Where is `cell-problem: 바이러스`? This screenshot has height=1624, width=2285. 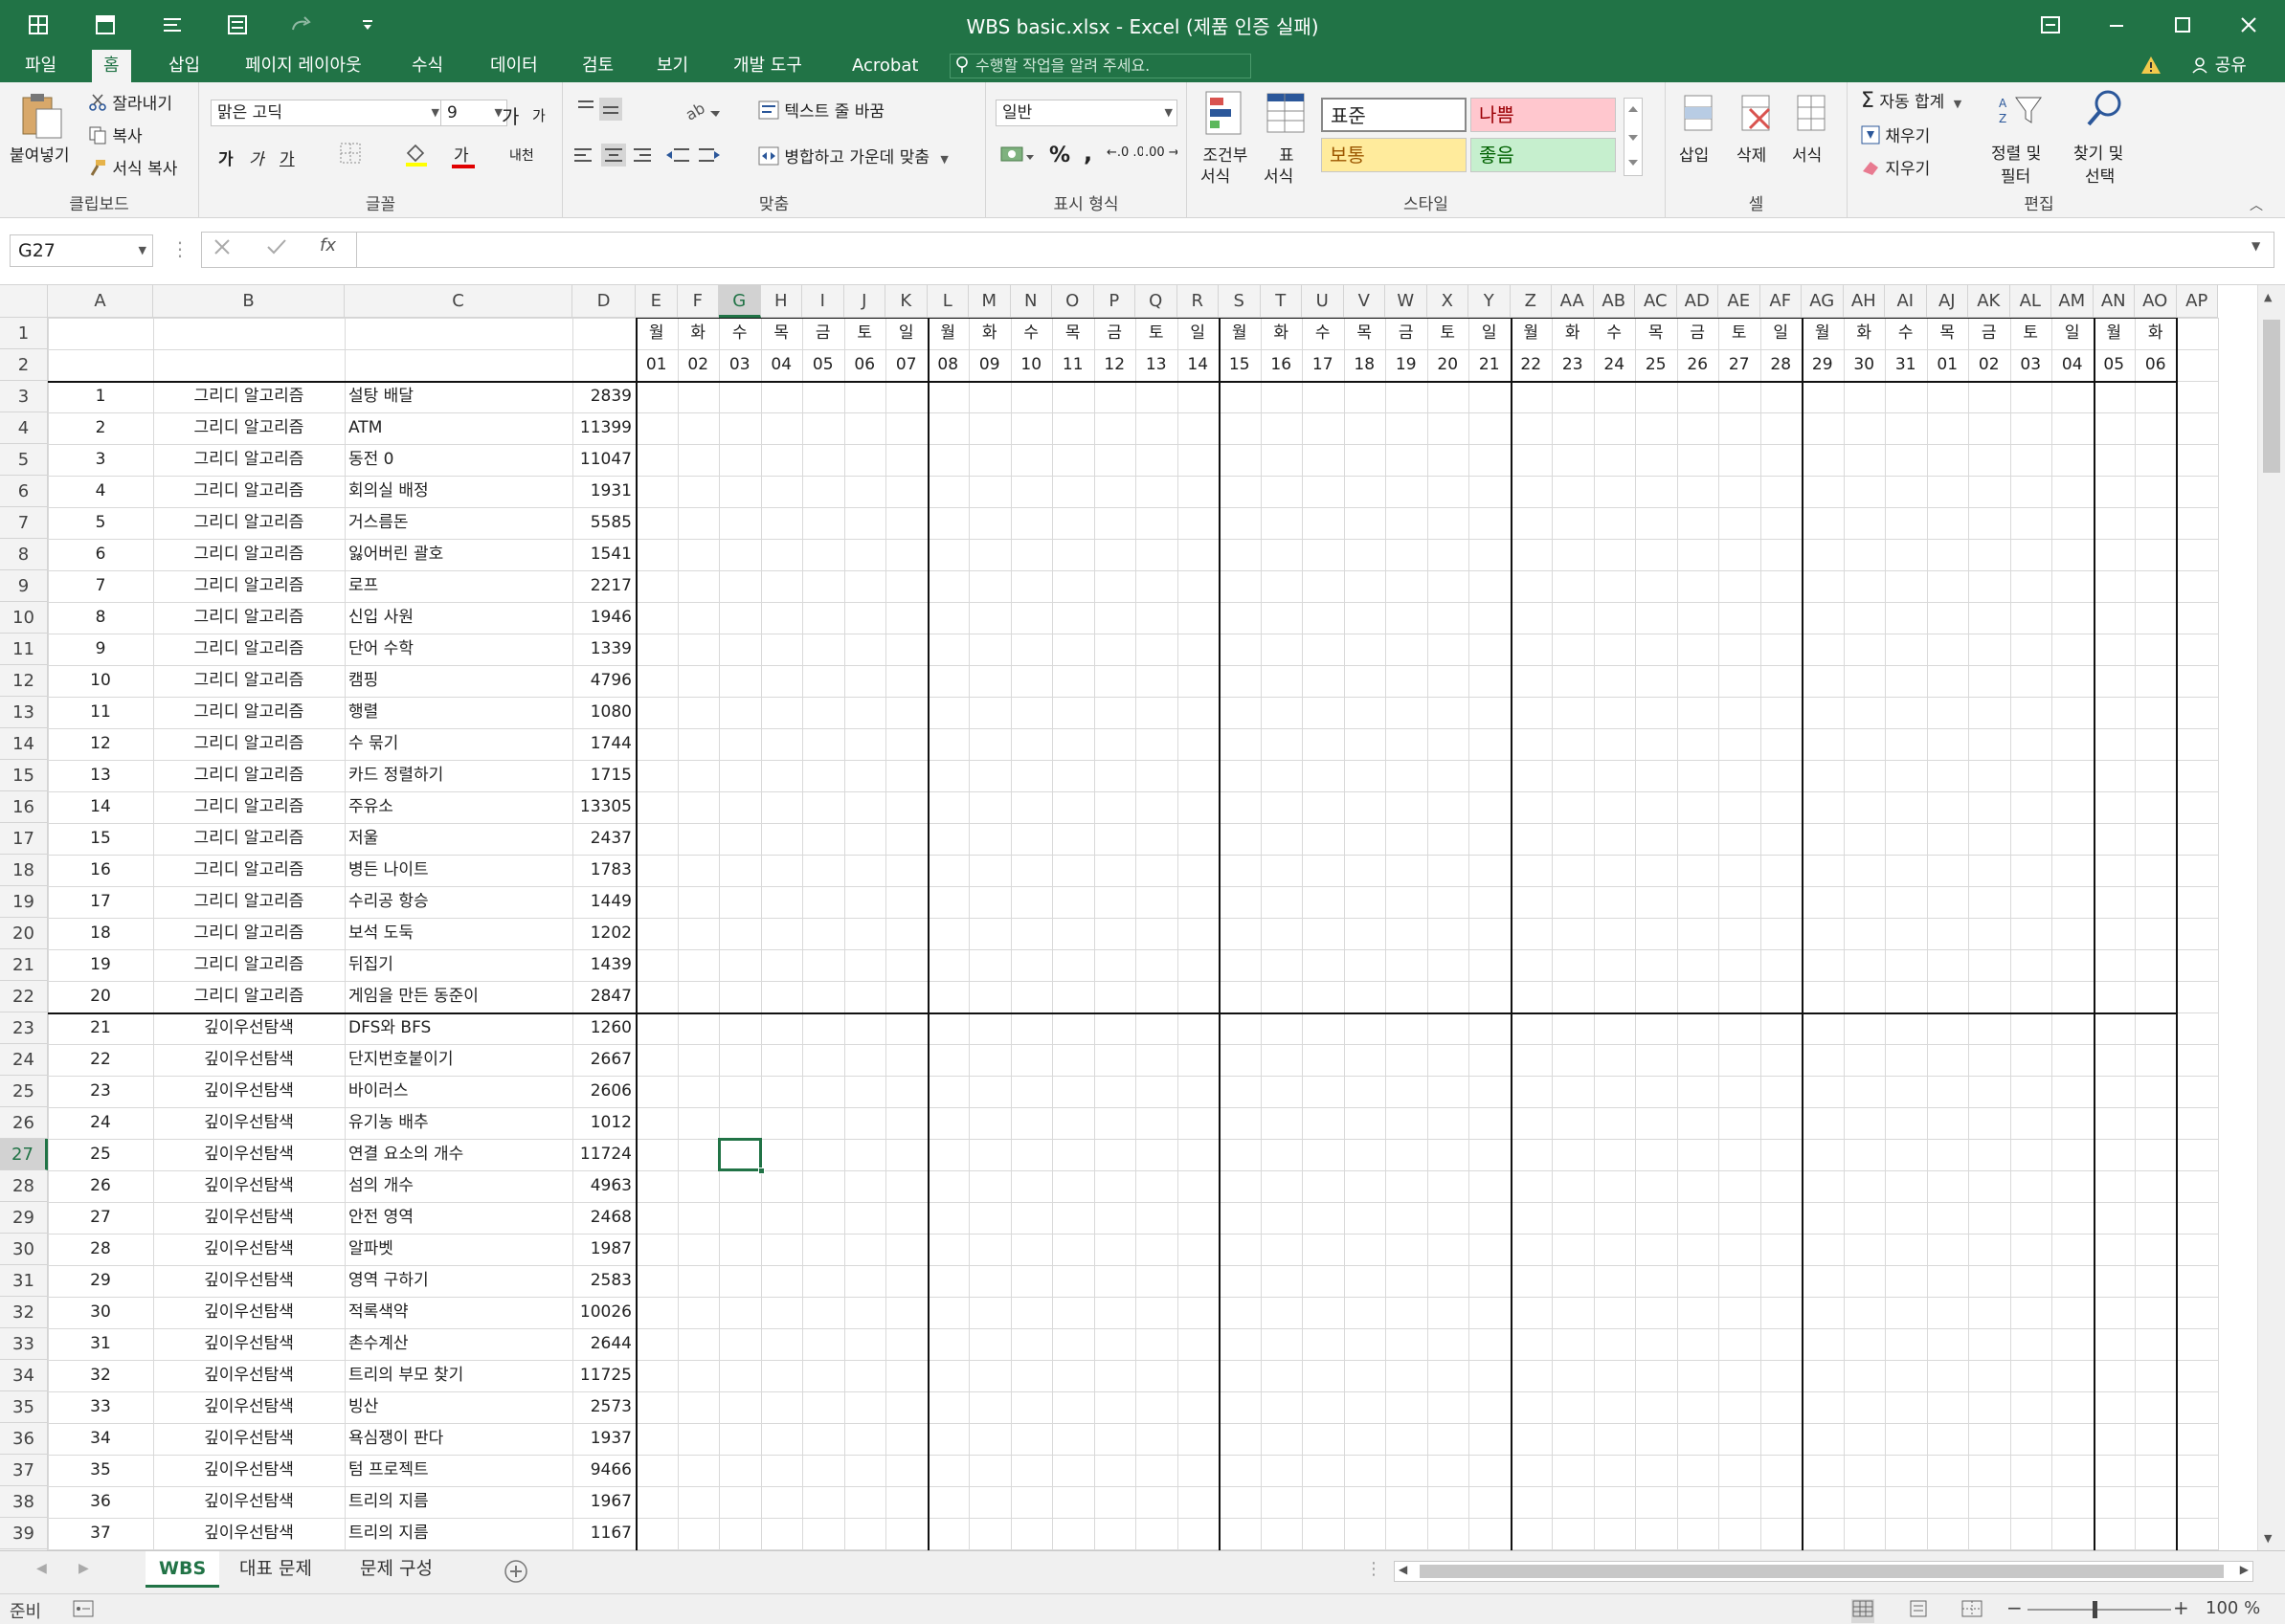
cell-problem: 바이러스 is located at coordinates (459, 1092).